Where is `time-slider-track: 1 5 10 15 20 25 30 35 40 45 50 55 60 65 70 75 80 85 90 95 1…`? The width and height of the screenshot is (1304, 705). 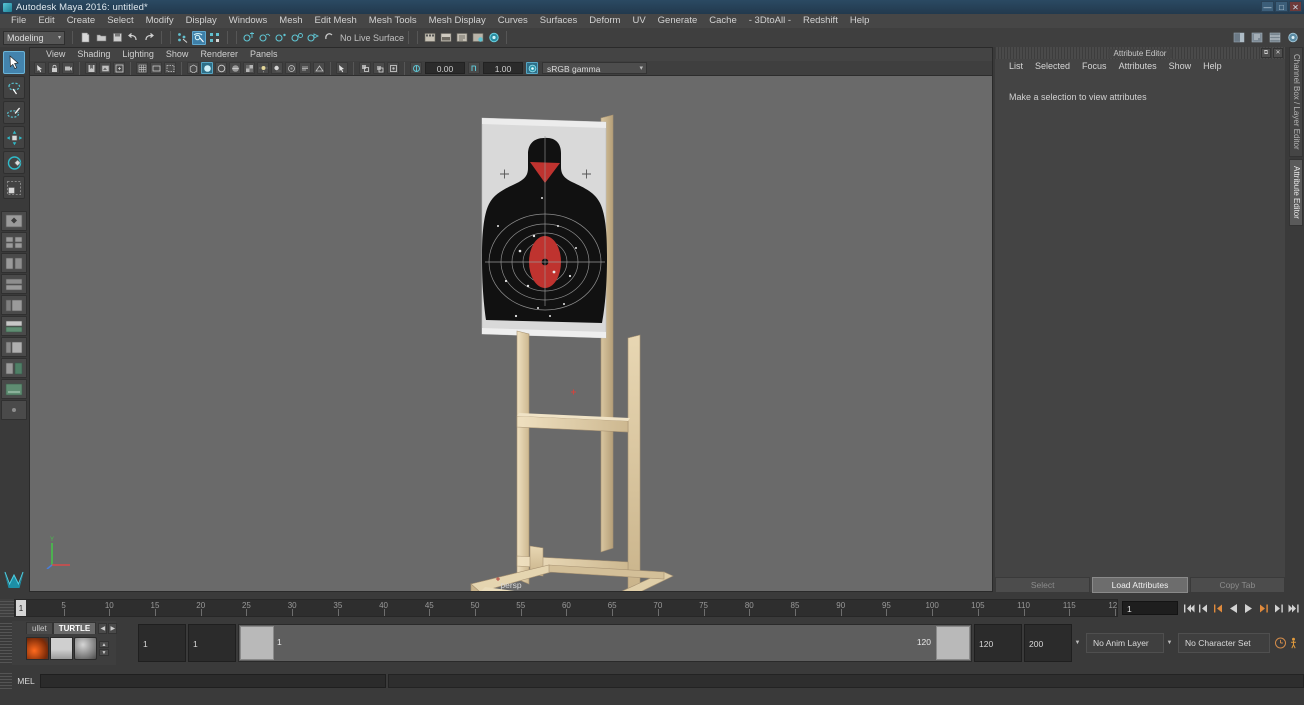
time-slider-track: 1 5 10 15 20 25 30 35 40 45 50 55 60 65 70 75 80 85 90 95 1… is located at coordinates (566, 608).